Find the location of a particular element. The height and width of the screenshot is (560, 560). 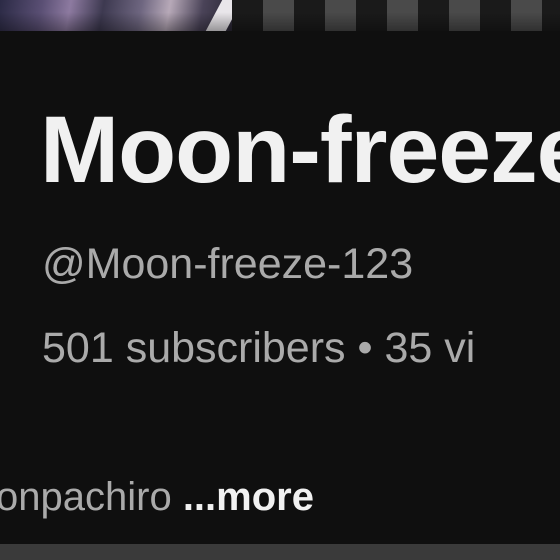

banner-shade is located at coordinates (280, 15).